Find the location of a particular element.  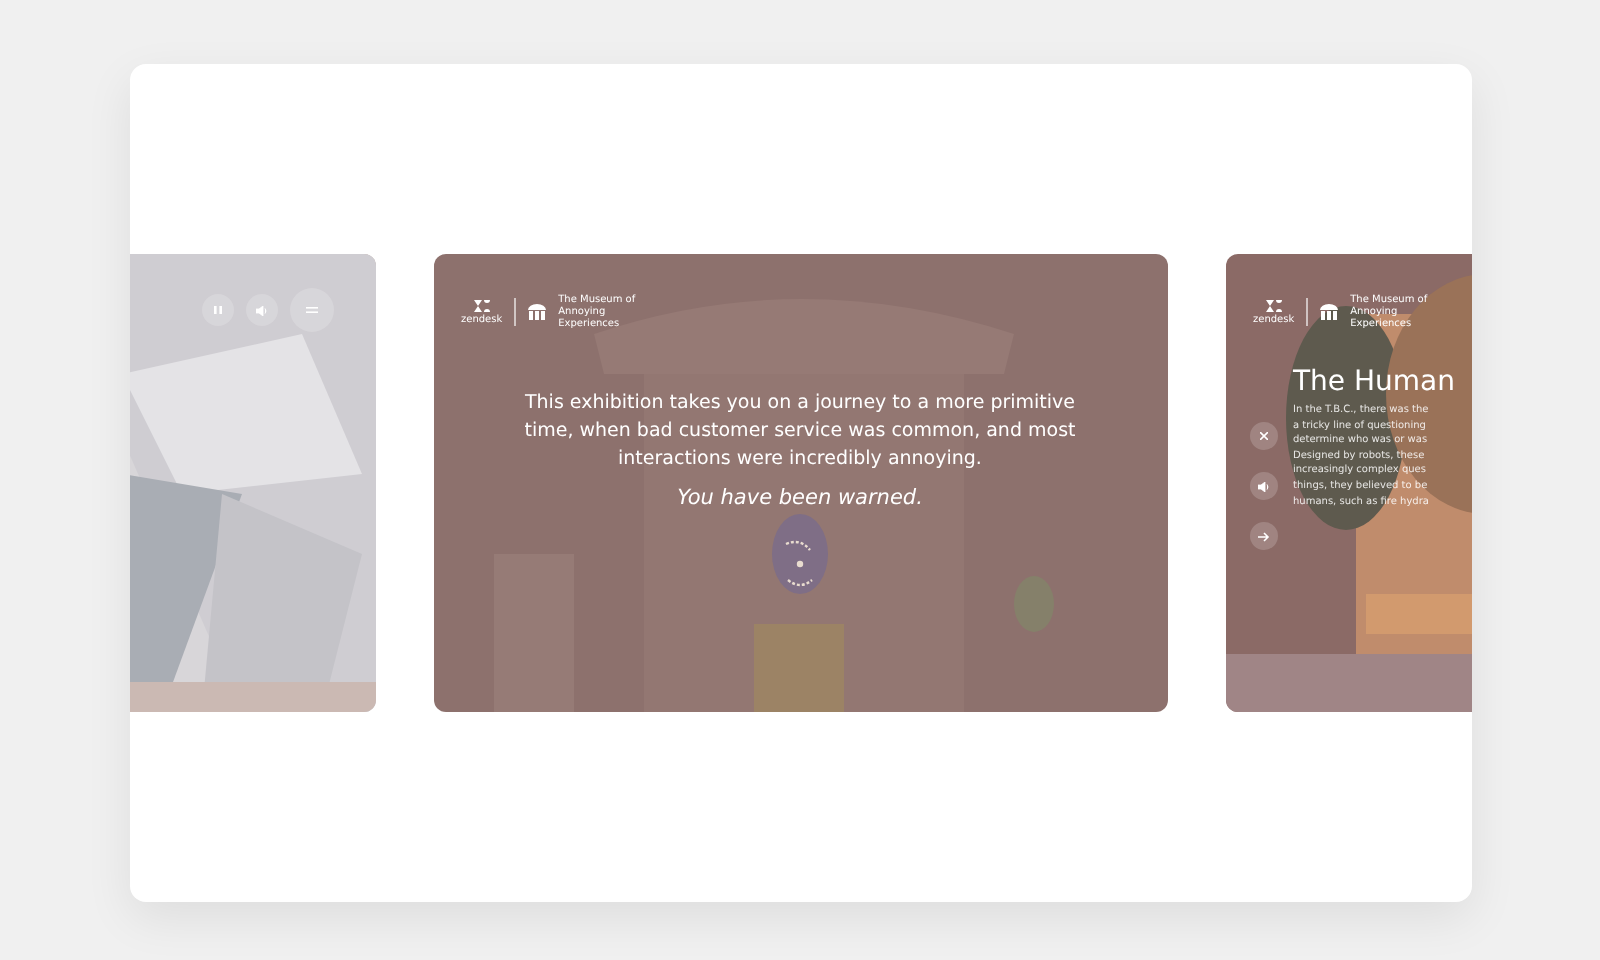

next-button is located at coordinates (1263, 536).